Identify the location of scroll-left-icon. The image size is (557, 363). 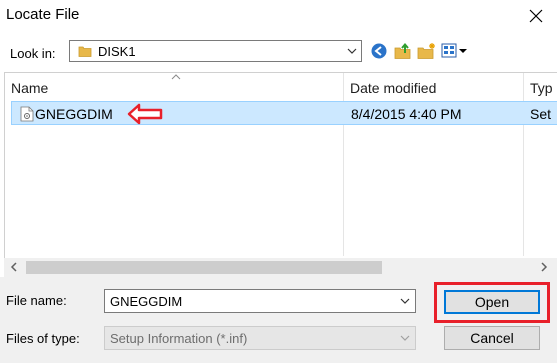
(14, 267).